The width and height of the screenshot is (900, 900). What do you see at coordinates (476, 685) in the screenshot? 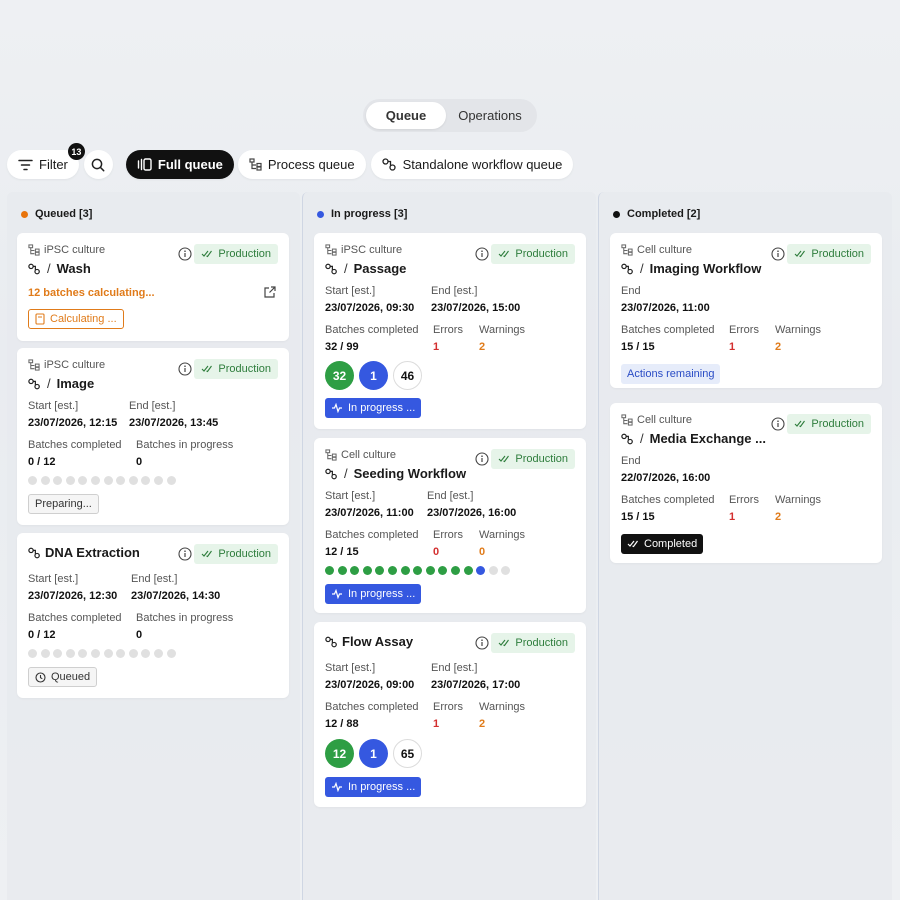
I see `end-value: 23/07/2026, 17:00` at bounding box center [476, 685].